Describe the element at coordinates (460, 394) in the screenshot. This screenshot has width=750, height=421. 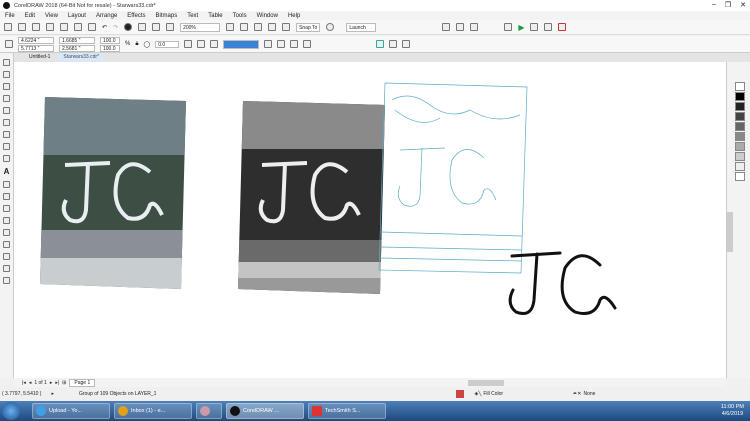
I see `color-proof-icon` at that location.